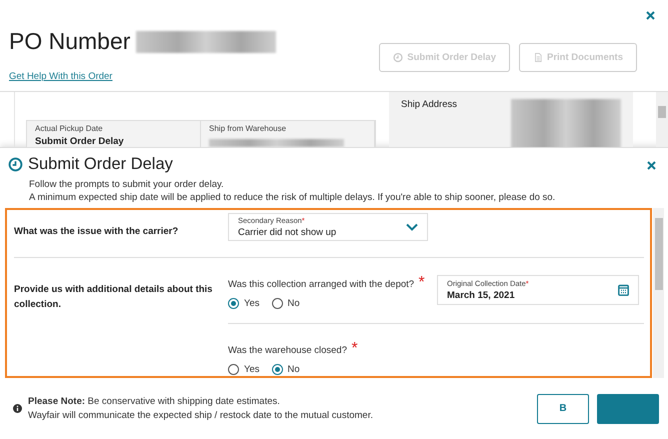  What do you see at coordinates (481, 295) in the screenshot?
I see `field-value: March 15, 2021` at bounding box center [481, 295].